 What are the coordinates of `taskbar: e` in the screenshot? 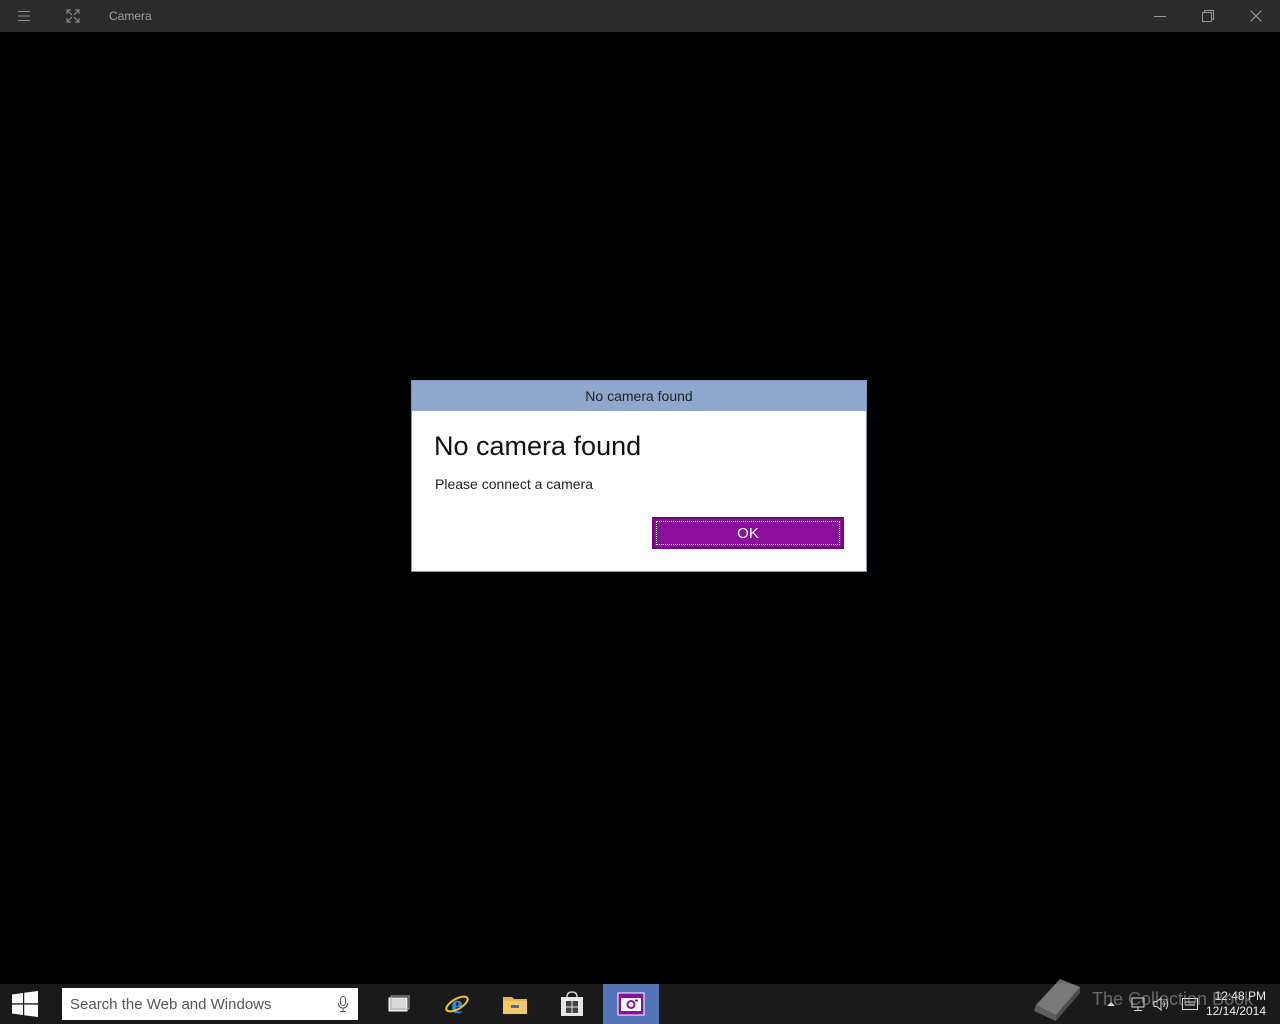 It's located at (640, 1004).